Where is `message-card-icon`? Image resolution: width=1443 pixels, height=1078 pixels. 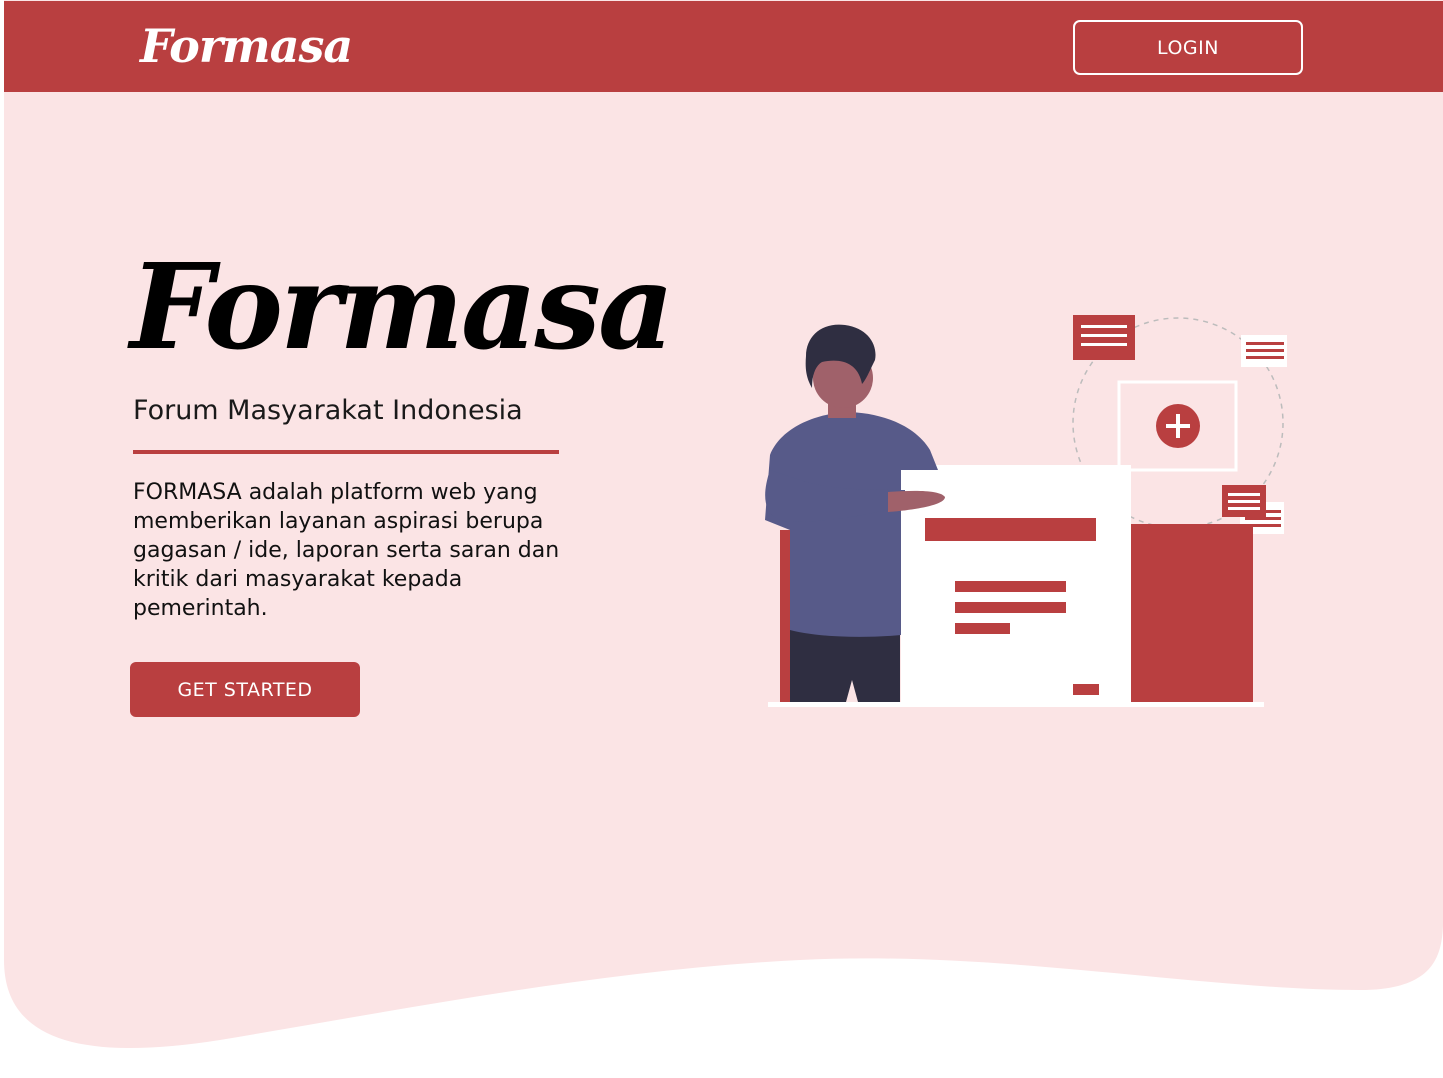 message-card-icon is located at coordinates (1104, 337).